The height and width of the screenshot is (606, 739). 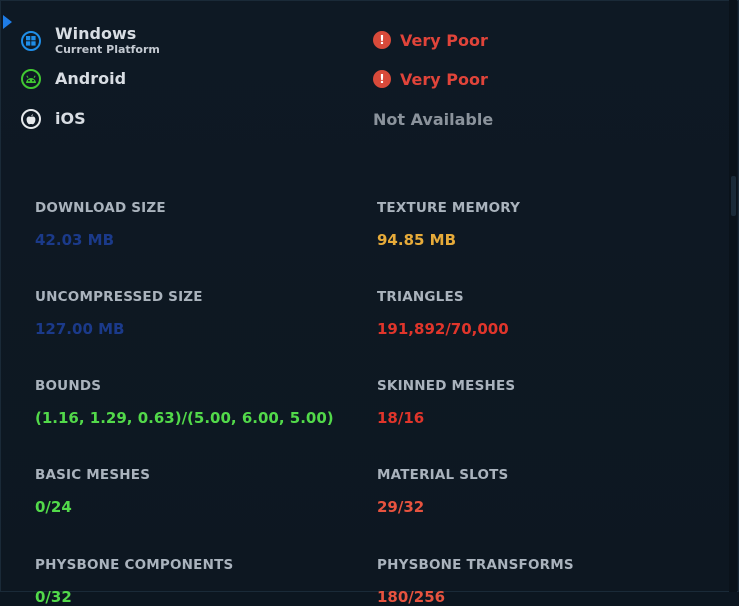 What do you see at coordinates (80, 329) in the screenshot?
I see `stat-value: 127.00 MB` at bounding box center [80, 329].